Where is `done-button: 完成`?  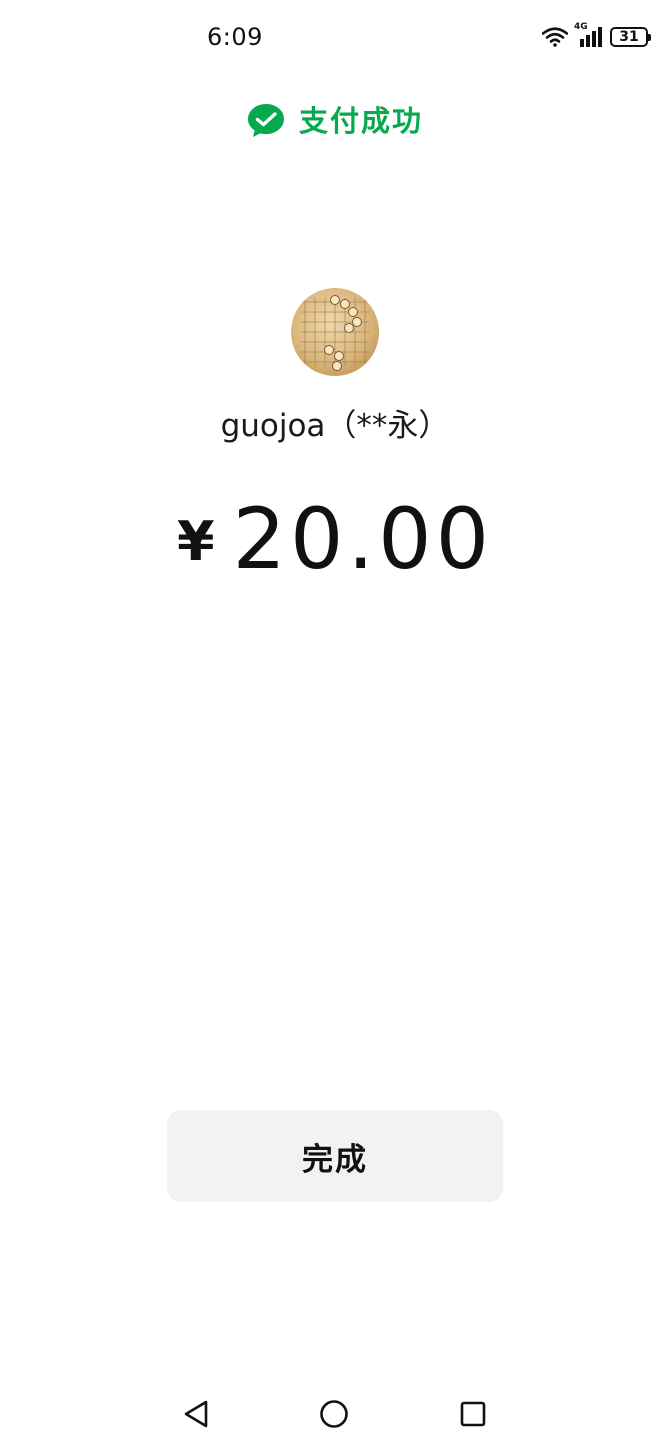 done-button: 完成 is located at coordinates (335, 1156).